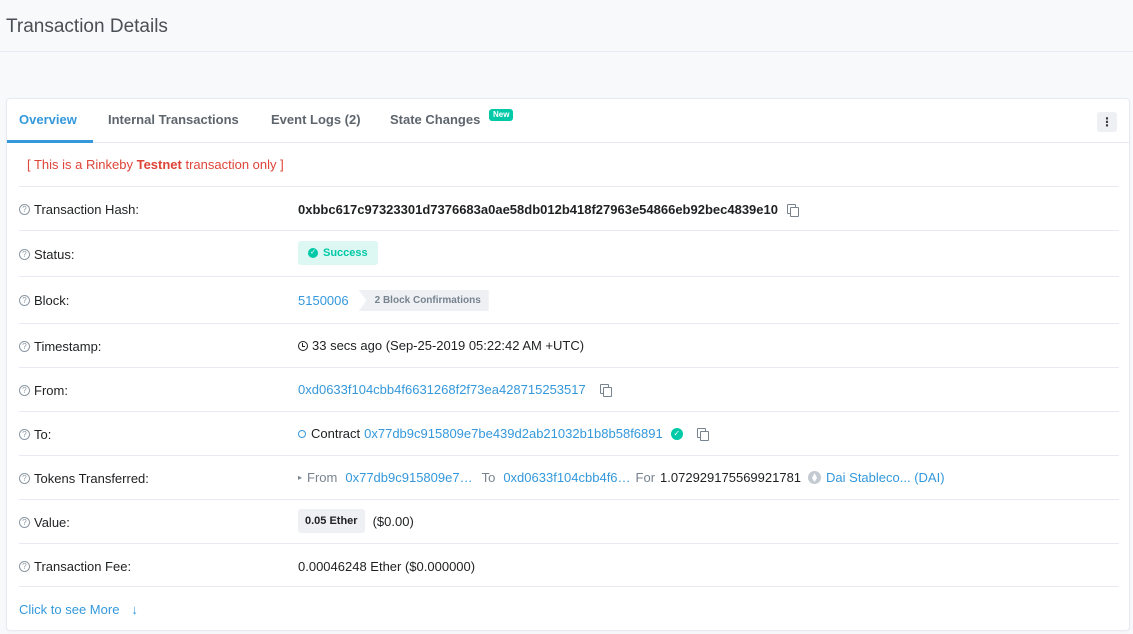  I want to click on row-value: 0.00046248 Ether ($0.000000), so click(386, 566).